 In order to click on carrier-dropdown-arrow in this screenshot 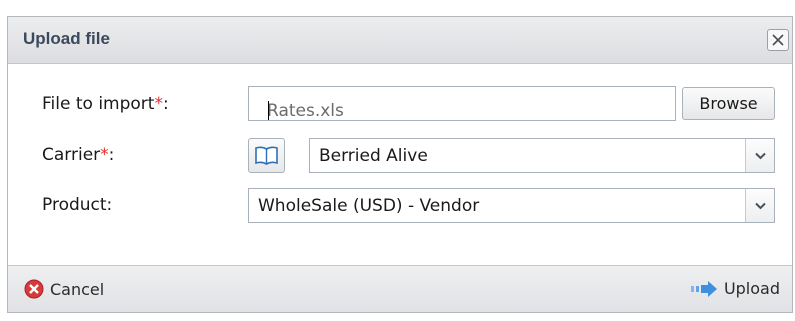, I will do `click(759, 155)`.